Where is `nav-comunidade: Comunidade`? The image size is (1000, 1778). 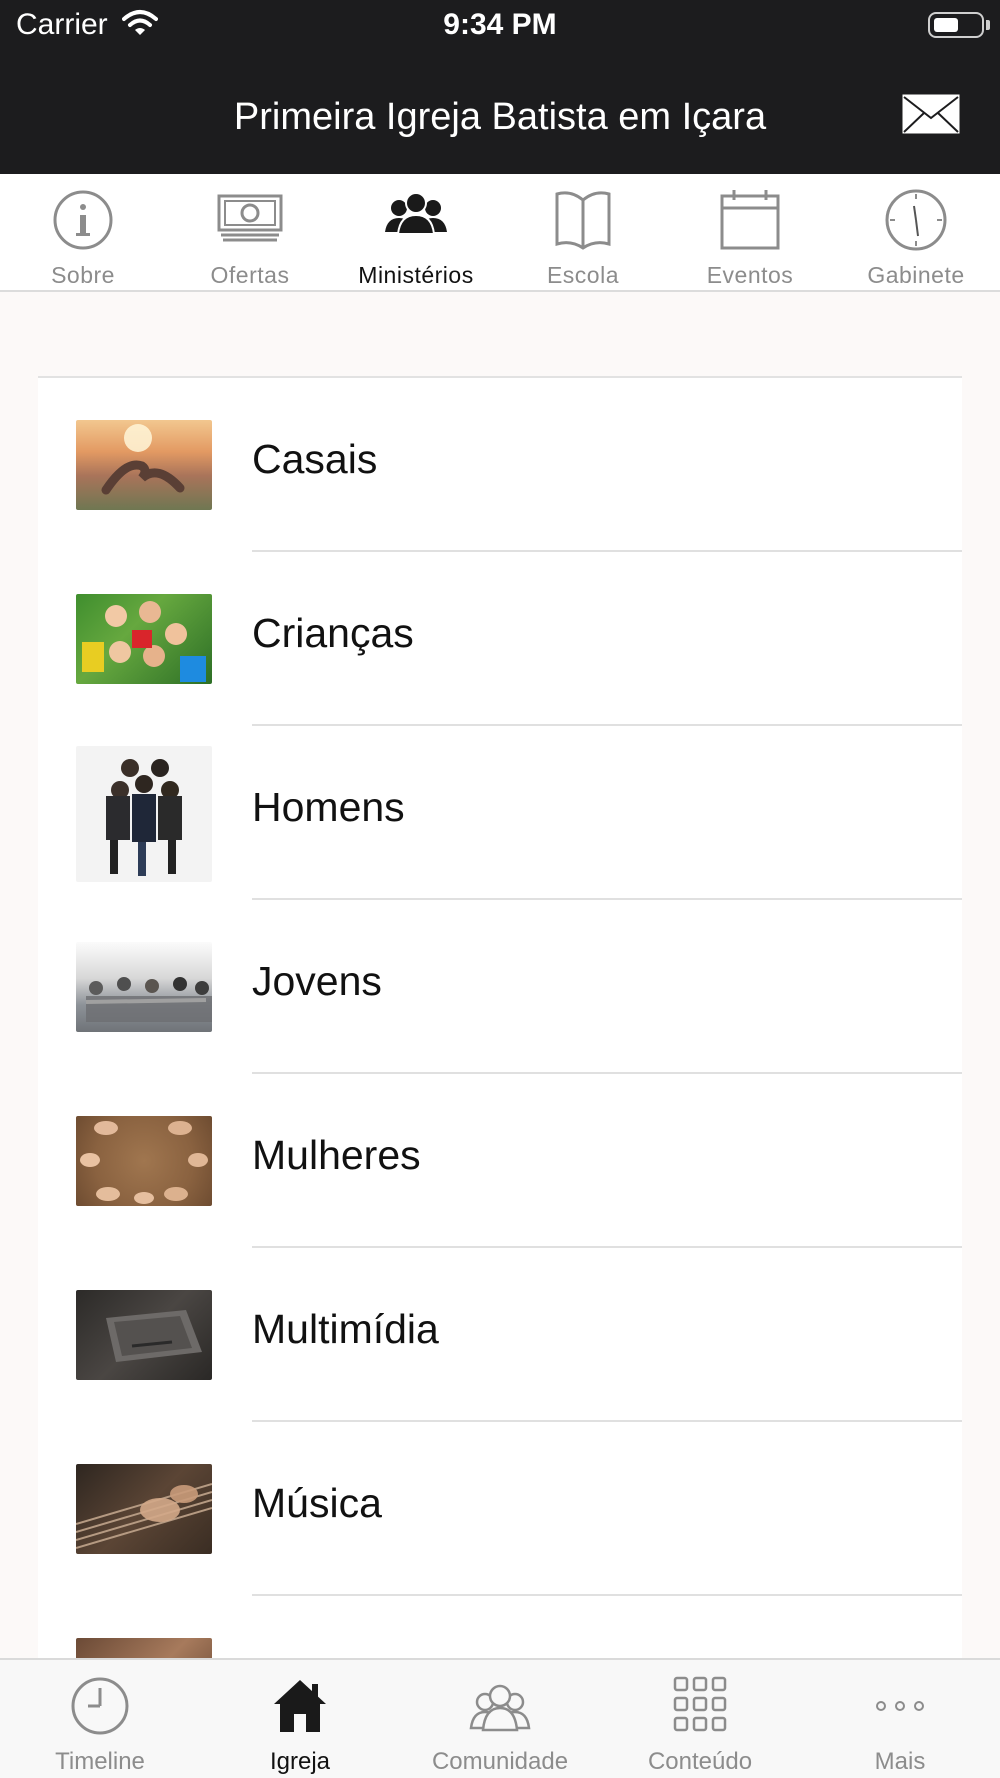 nav-comunidade: Comunidade is located at coordinates (500, 1719).